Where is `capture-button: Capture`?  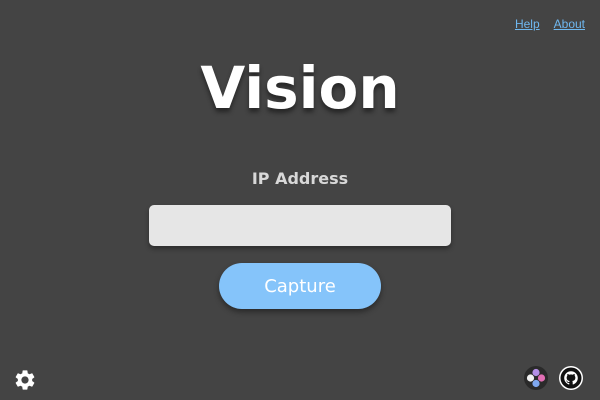
capture-button: Capture is located at coordinates (300, 286).